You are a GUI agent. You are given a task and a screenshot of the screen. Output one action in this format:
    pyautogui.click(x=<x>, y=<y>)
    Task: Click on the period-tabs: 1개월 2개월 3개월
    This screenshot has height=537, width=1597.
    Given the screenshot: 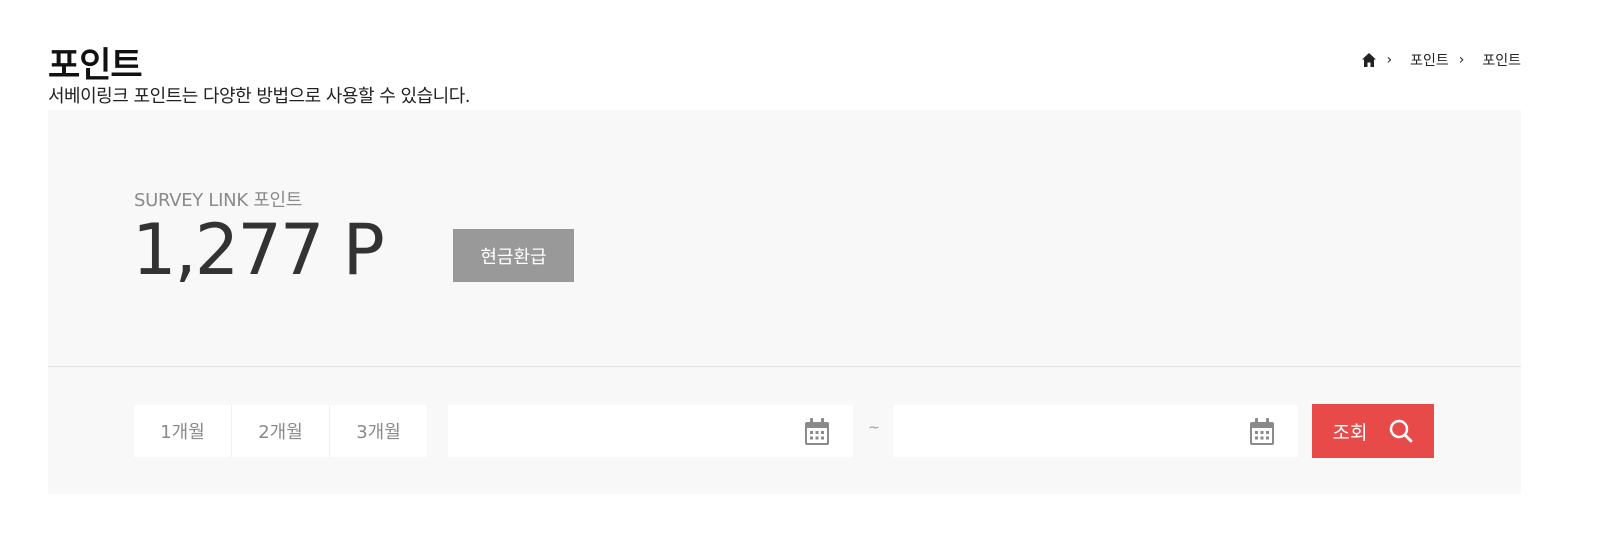 What is the action you would take?
    pyautogui.click(x=280, y=431)
    